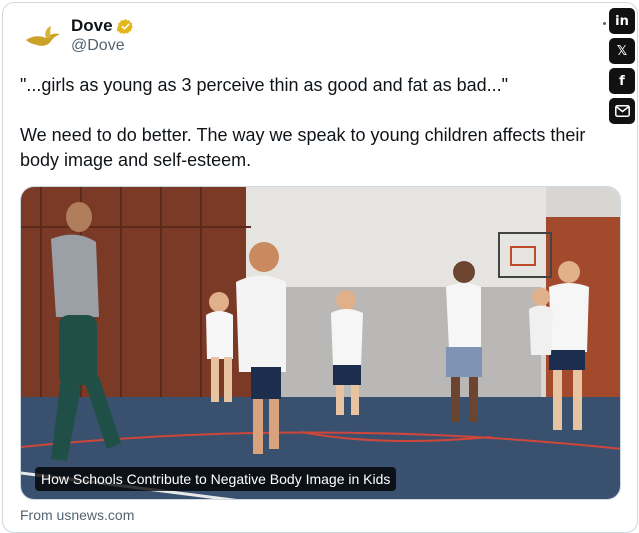  I want to click on x-icon: 𝕏, so click(622, 51).